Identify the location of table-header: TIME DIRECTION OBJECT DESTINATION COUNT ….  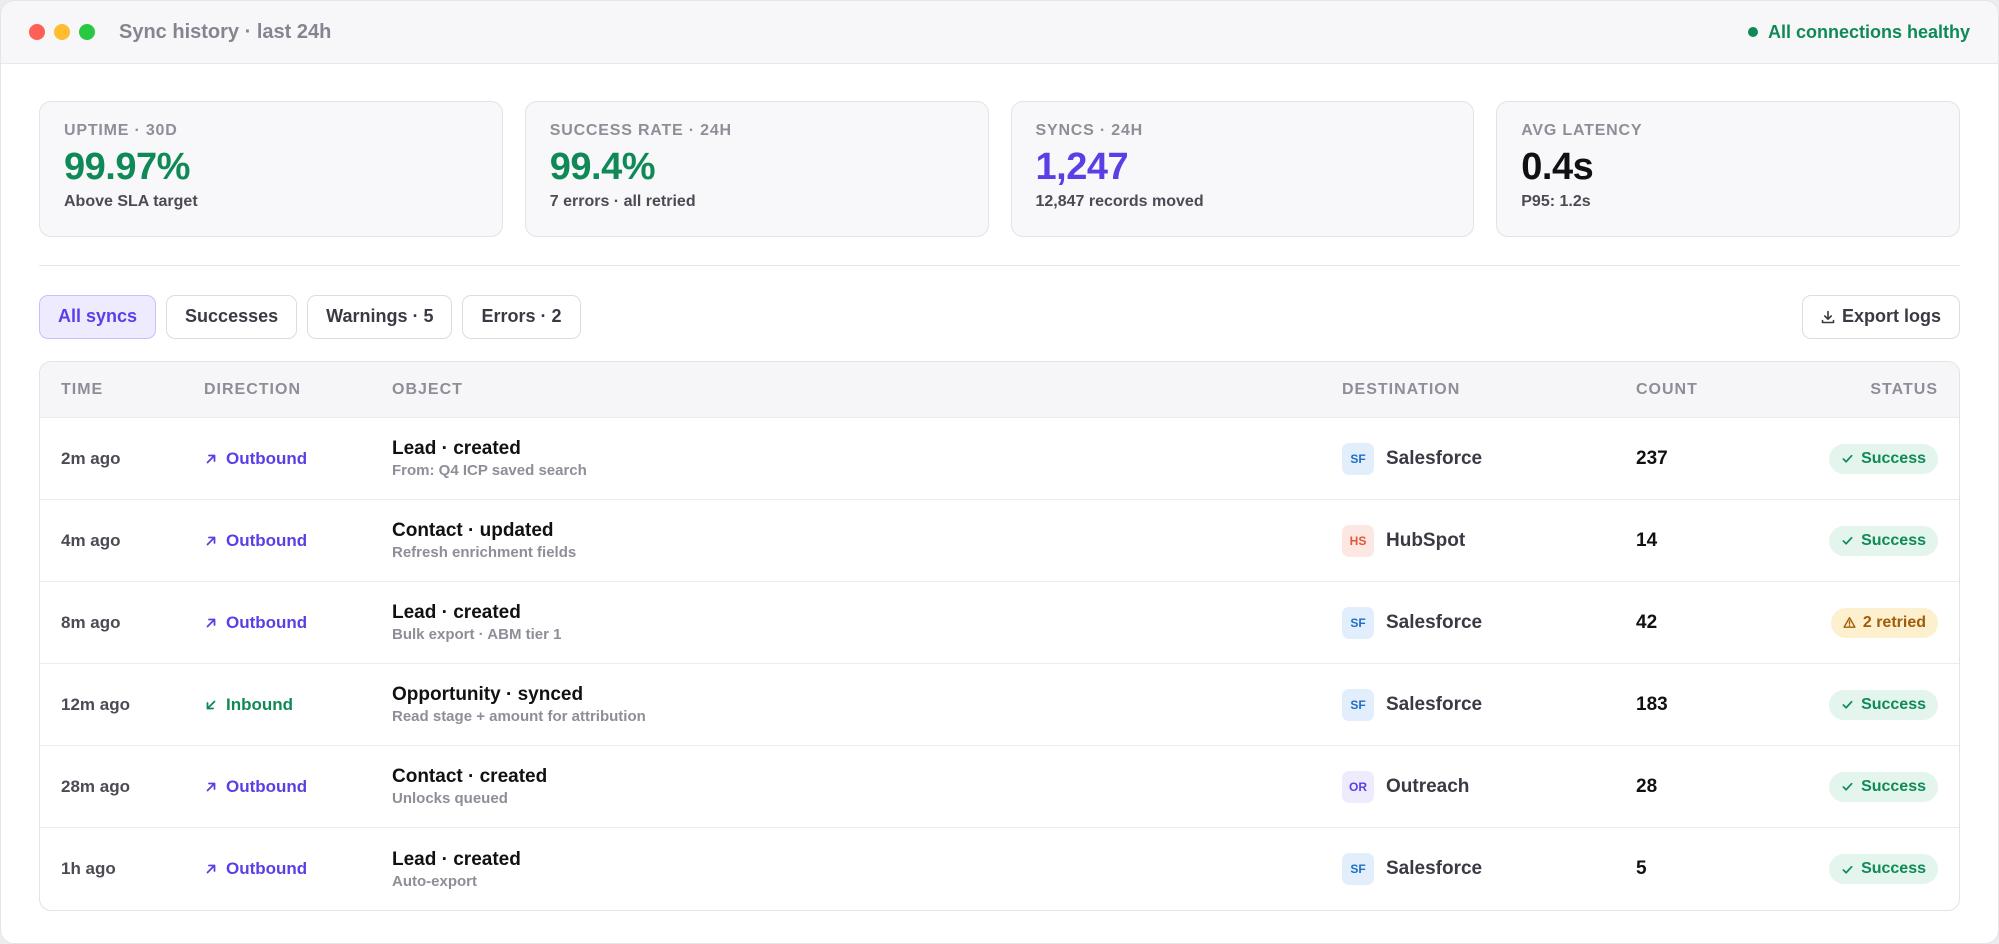
(999, 390).